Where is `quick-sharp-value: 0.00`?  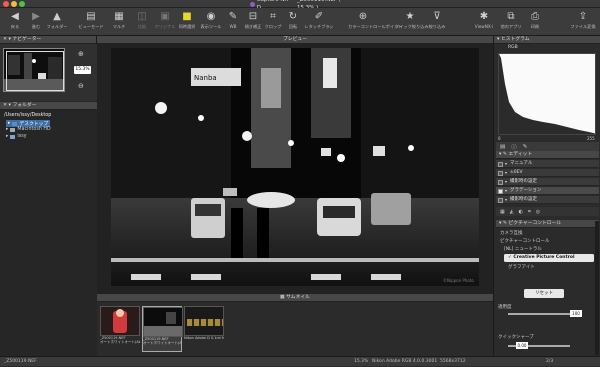
quick-sharp-value: 0.00 is located at coordinates (522, 345).